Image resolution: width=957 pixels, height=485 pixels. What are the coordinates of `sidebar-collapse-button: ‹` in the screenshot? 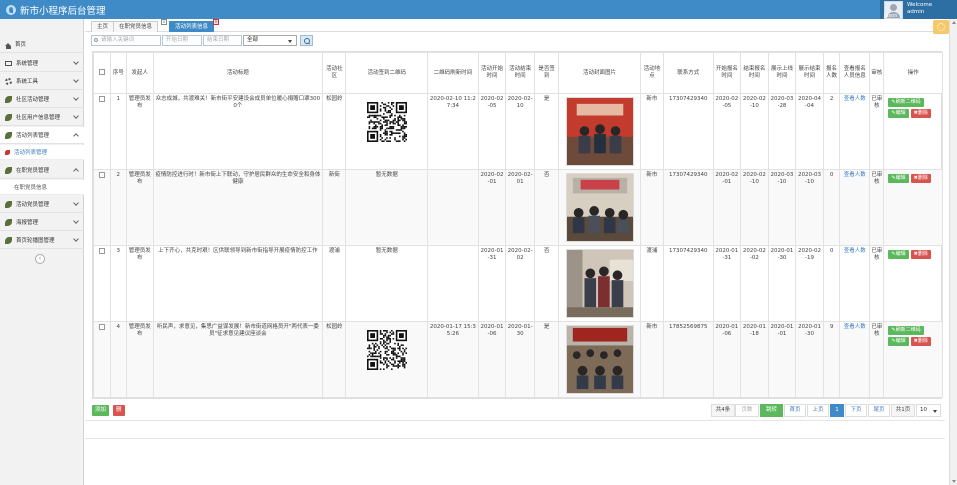 It's located at (40, 259).